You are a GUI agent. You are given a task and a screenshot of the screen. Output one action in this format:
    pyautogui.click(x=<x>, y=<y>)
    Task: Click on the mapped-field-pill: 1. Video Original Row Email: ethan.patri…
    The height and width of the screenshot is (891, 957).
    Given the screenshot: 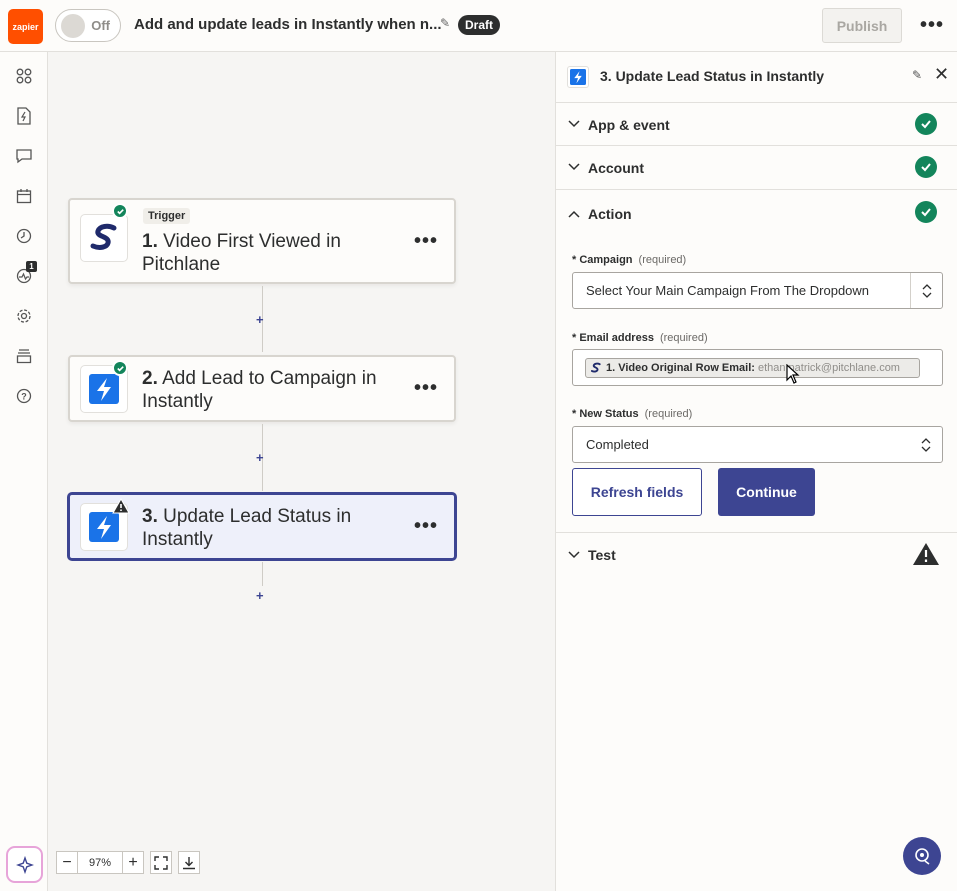 What is the action you would take?
    pyautogui.click(x=752, y=368)
    